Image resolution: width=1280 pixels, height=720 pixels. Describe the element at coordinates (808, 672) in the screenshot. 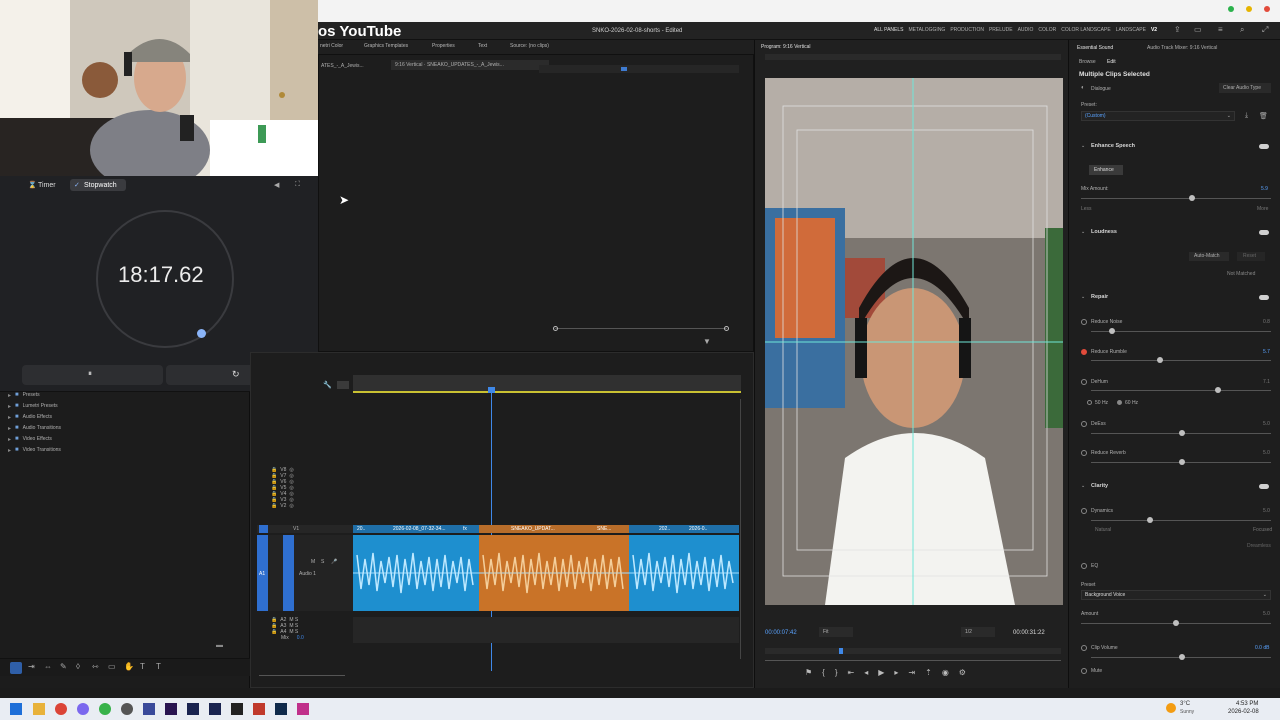

I see `add-marker-icon: ⚑` at that location.